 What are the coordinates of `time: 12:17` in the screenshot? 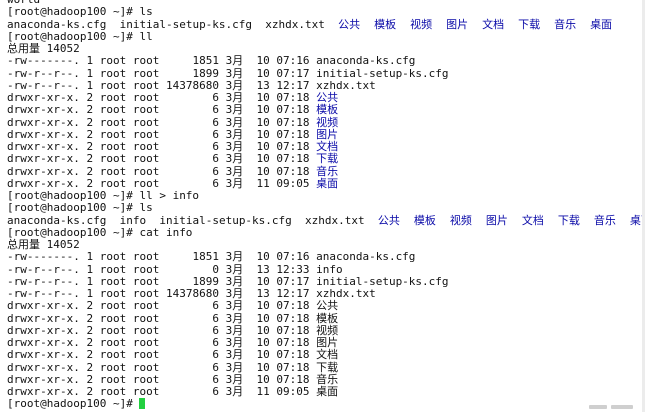 It's located at (293, 293).